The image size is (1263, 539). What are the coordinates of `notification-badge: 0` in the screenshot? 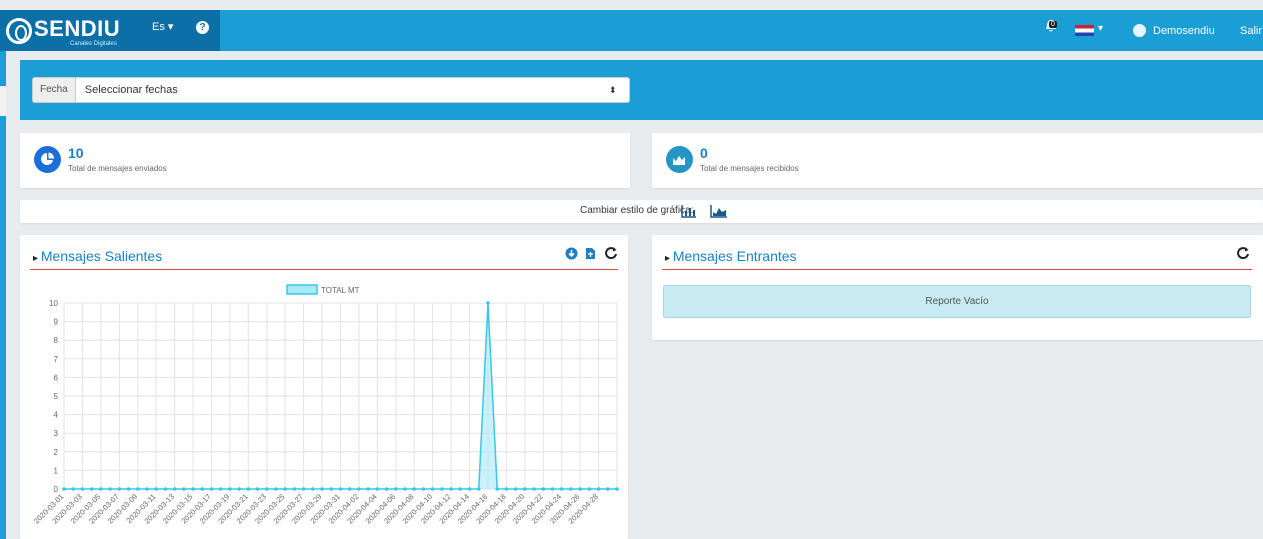 It's located at (1053, 24).